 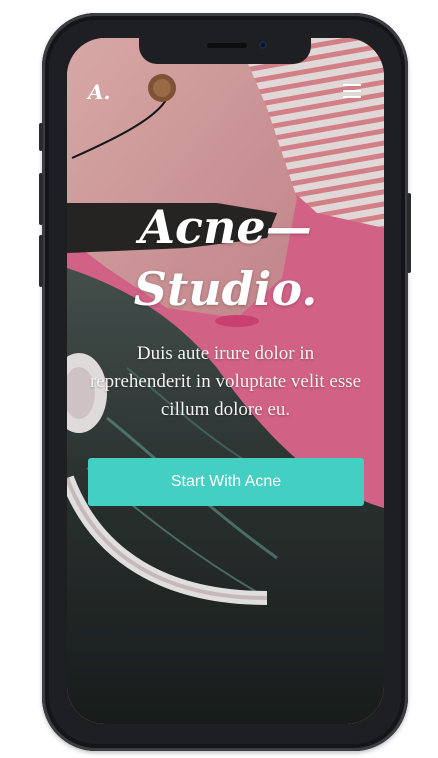 I want to click on device-notch, so click(x=225, y=51).